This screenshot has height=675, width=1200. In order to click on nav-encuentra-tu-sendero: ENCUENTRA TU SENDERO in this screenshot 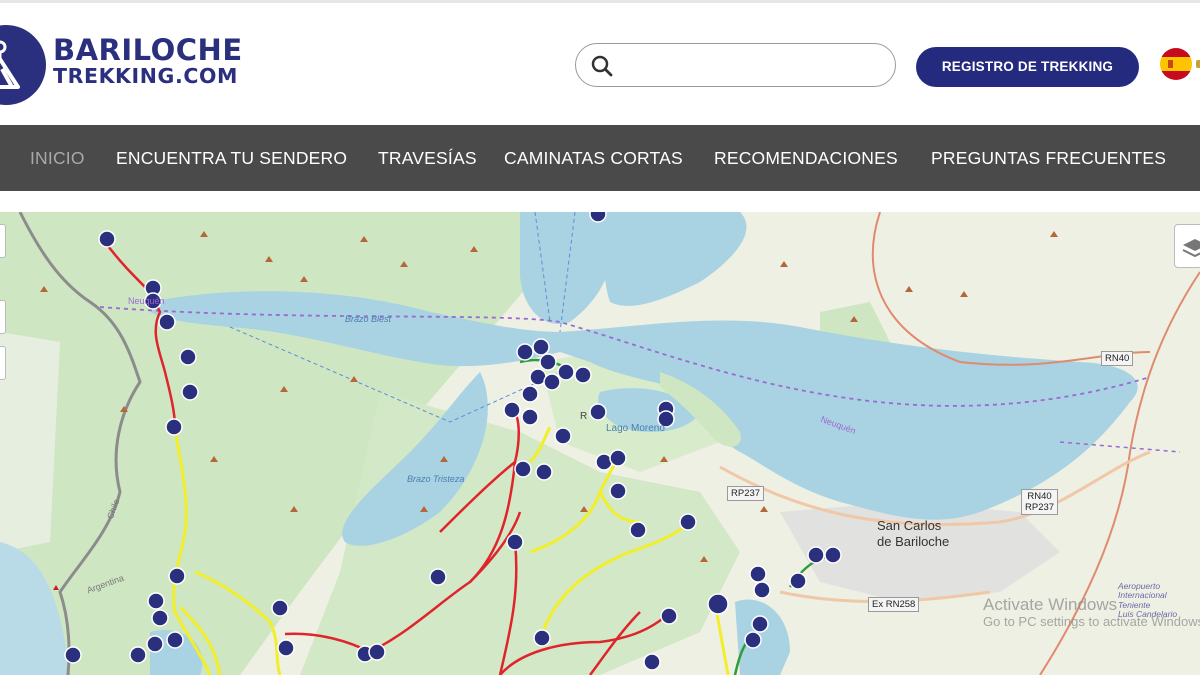, I will do `click(231, 158)`.